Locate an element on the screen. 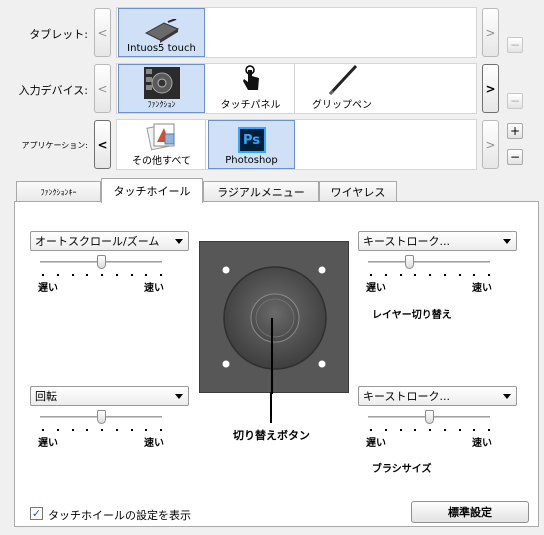  bottom-right-speed-slider: 遅い 速い is located at coordinates (429, 429).